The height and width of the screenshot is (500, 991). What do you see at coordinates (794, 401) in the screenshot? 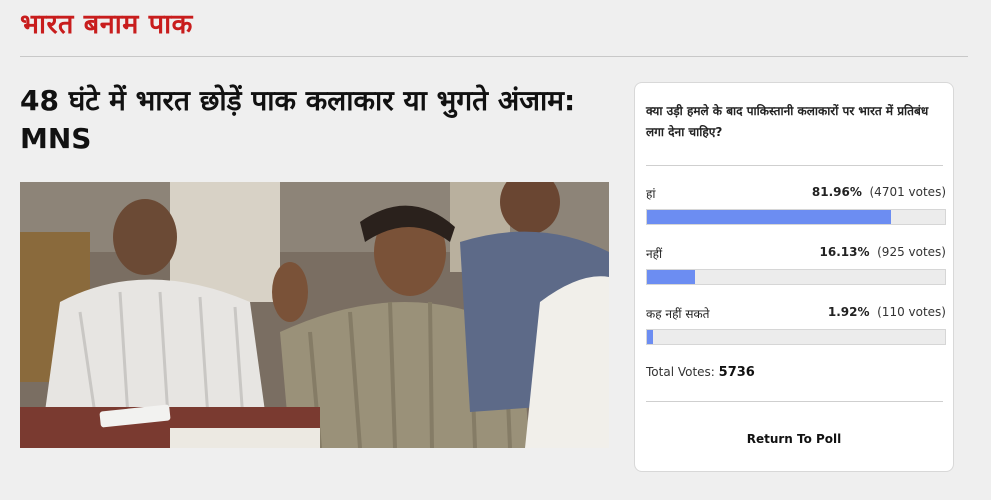
I see `poll-divider-bottom` at bounding box center [794, 401].